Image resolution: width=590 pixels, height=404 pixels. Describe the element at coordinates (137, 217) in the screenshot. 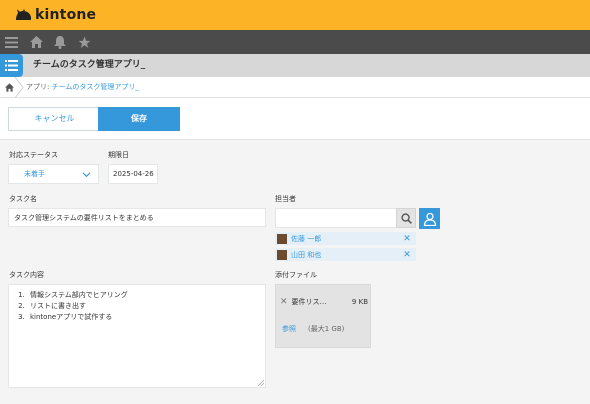

I see `task-name-input: タスク管理システムの要件リストをまとめる` at that location.